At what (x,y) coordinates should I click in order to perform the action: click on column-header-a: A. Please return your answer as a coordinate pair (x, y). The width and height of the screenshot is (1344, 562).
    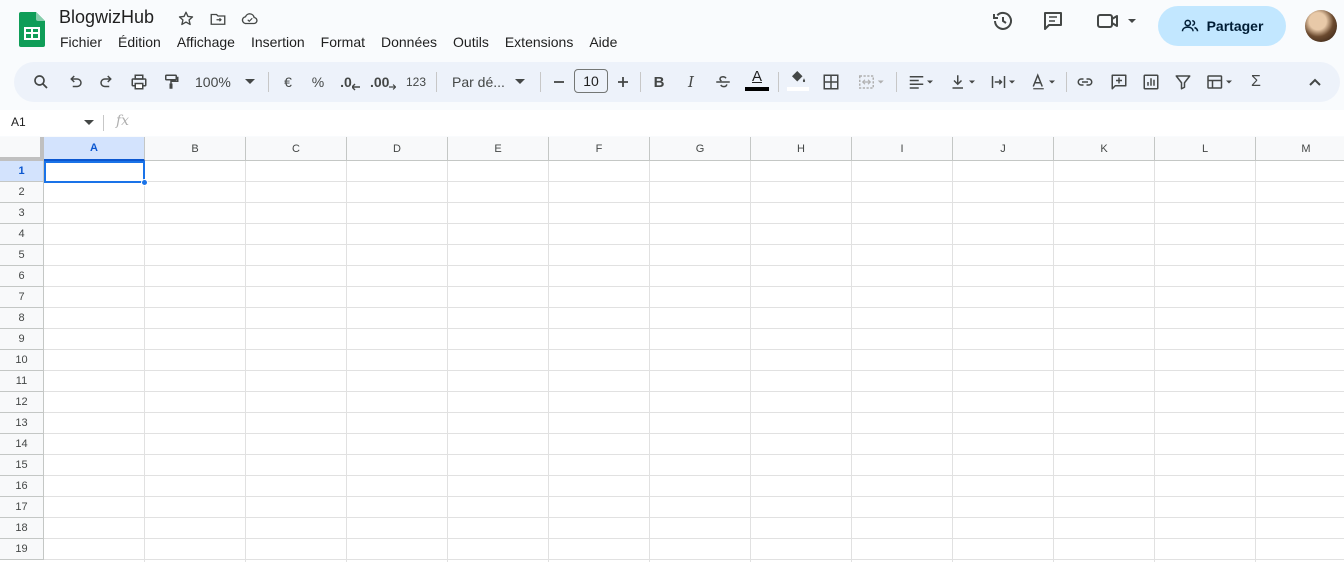
    Looking at the image, I should click on (94, 149).